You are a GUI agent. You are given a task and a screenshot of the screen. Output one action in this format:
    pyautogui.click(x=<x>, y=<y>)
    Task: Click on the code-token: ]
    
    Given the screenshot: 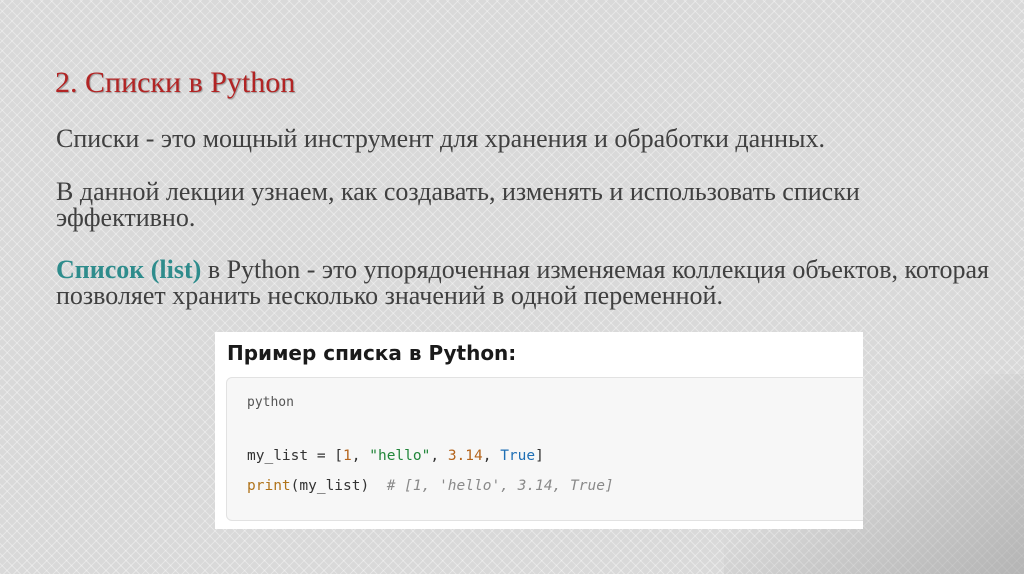 What is the action you would take?
    pyautogui.click(x=539, y=456)
    